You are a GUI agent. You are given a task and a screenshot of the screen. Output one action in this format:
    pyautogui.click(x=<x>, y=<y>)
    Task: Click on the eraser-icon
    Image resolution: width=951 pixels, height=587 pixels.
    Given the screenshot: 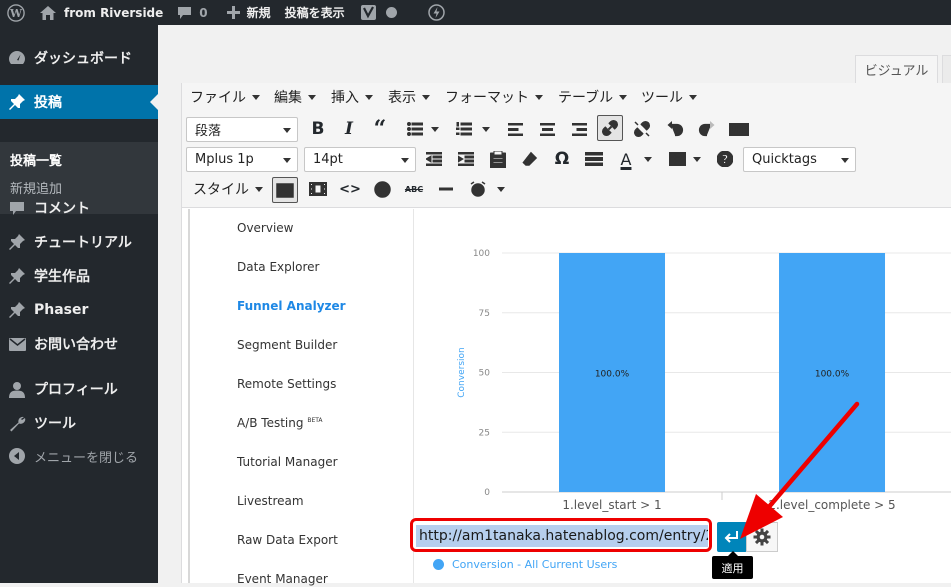 What is the action you would take?
    pyautogui.click(x=530, y=158)
    